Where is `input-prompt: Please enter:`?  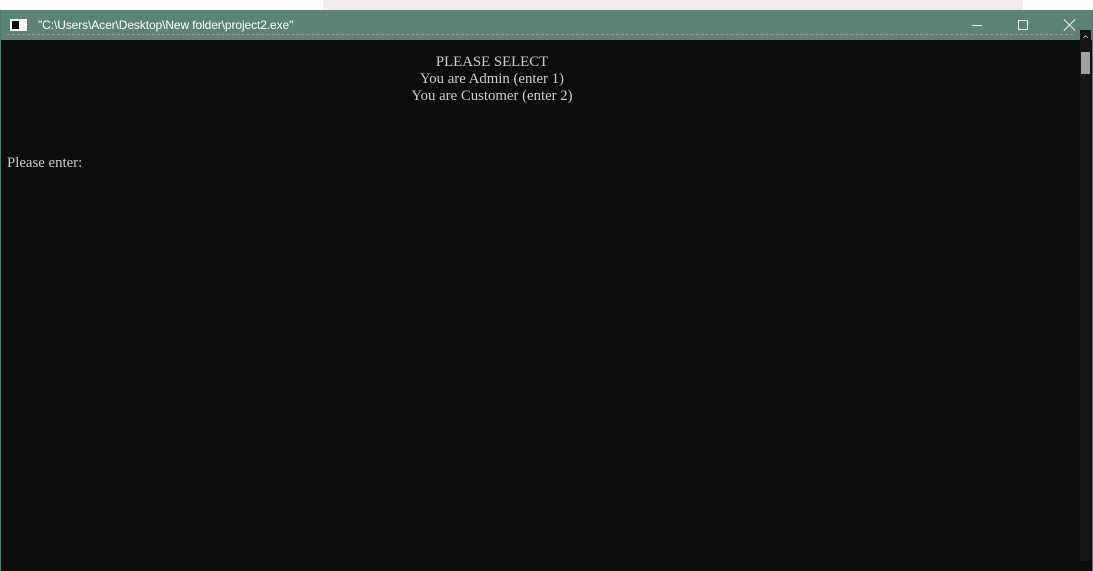
input-prompt: Please enter: is located at coordinates (45, 163).